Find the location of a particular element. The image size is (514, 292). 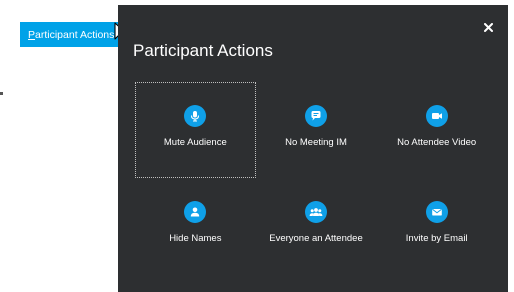

close-icon is located at coordinates (488, 27).